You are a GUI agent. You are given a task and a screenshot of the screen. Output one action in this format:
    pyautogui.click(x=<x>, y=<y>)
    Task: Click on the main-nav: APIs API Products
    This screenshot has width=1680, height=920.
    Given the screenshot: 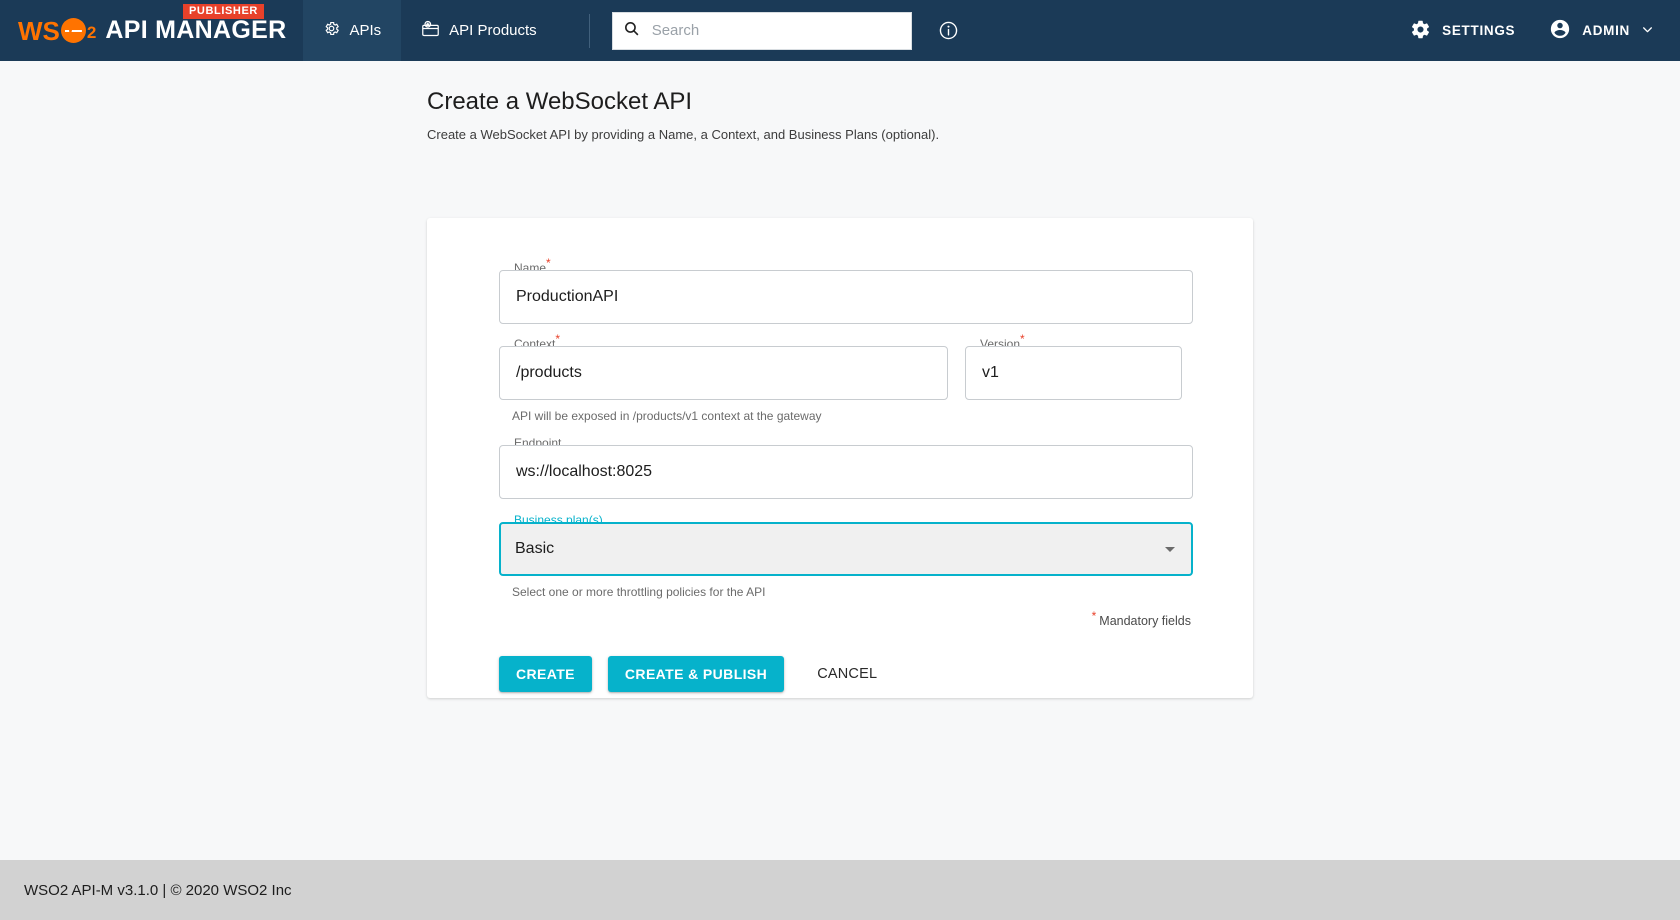 What is the action you would take?
    pyautogui.click(x=429, y=30)
    